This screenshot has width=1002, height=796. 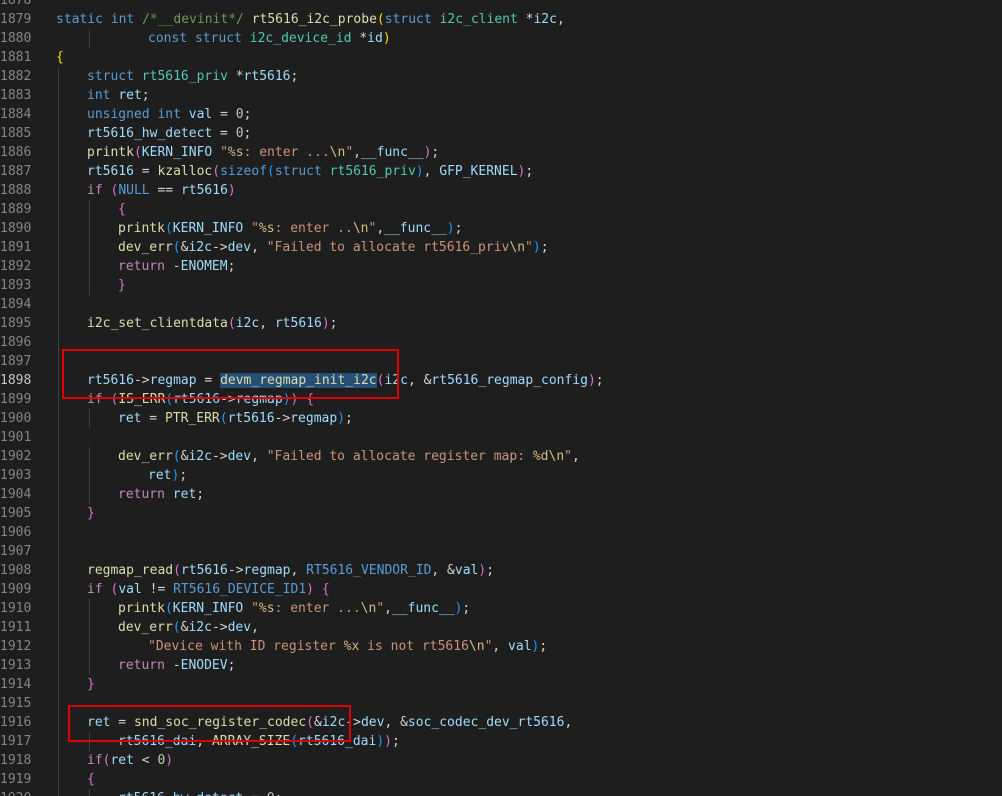 What do you see at coordinates (501, 494) in the screenshot?
I see `code-line: 1904 return ret;` at bounding box center [501, 494].